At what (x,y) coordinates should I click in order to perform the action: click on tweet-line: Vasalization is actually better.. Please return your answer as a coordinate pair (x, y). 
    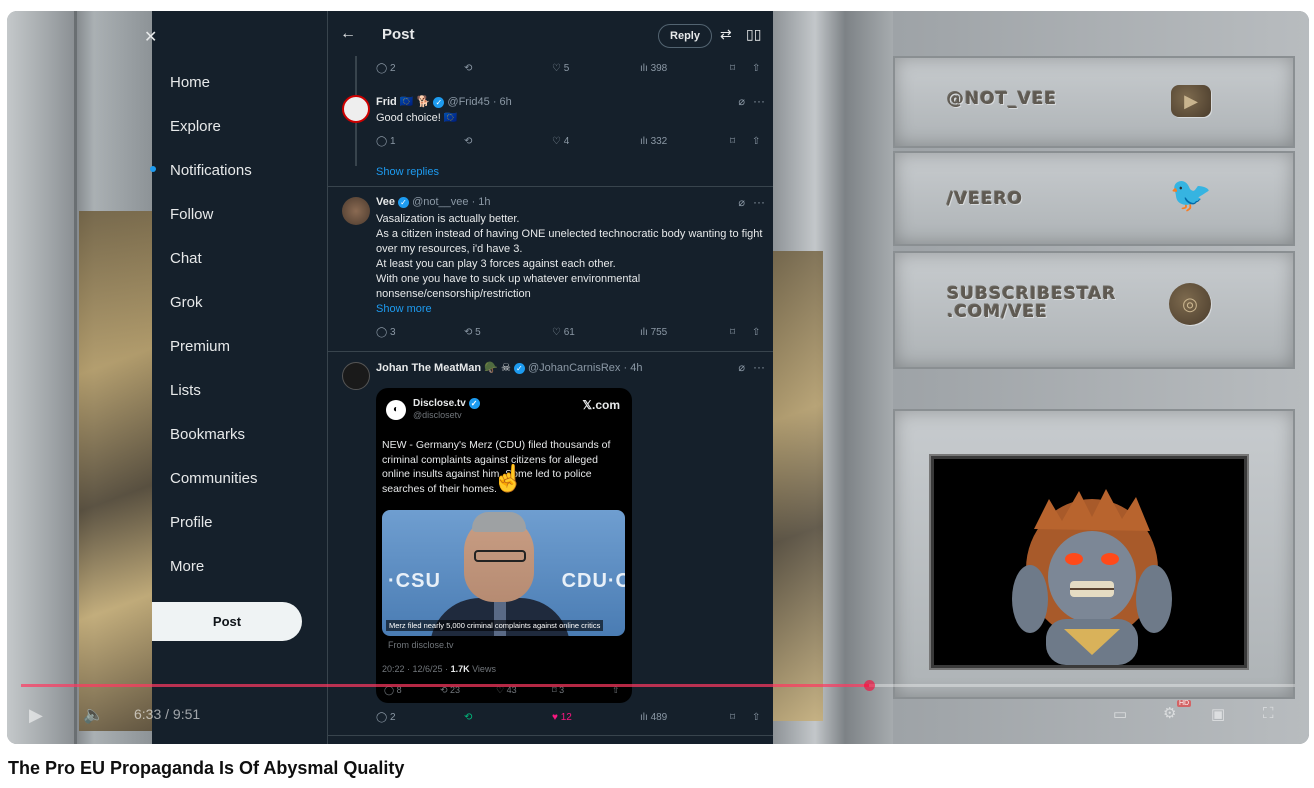
    Looking at the image, I should click on (448, 219).